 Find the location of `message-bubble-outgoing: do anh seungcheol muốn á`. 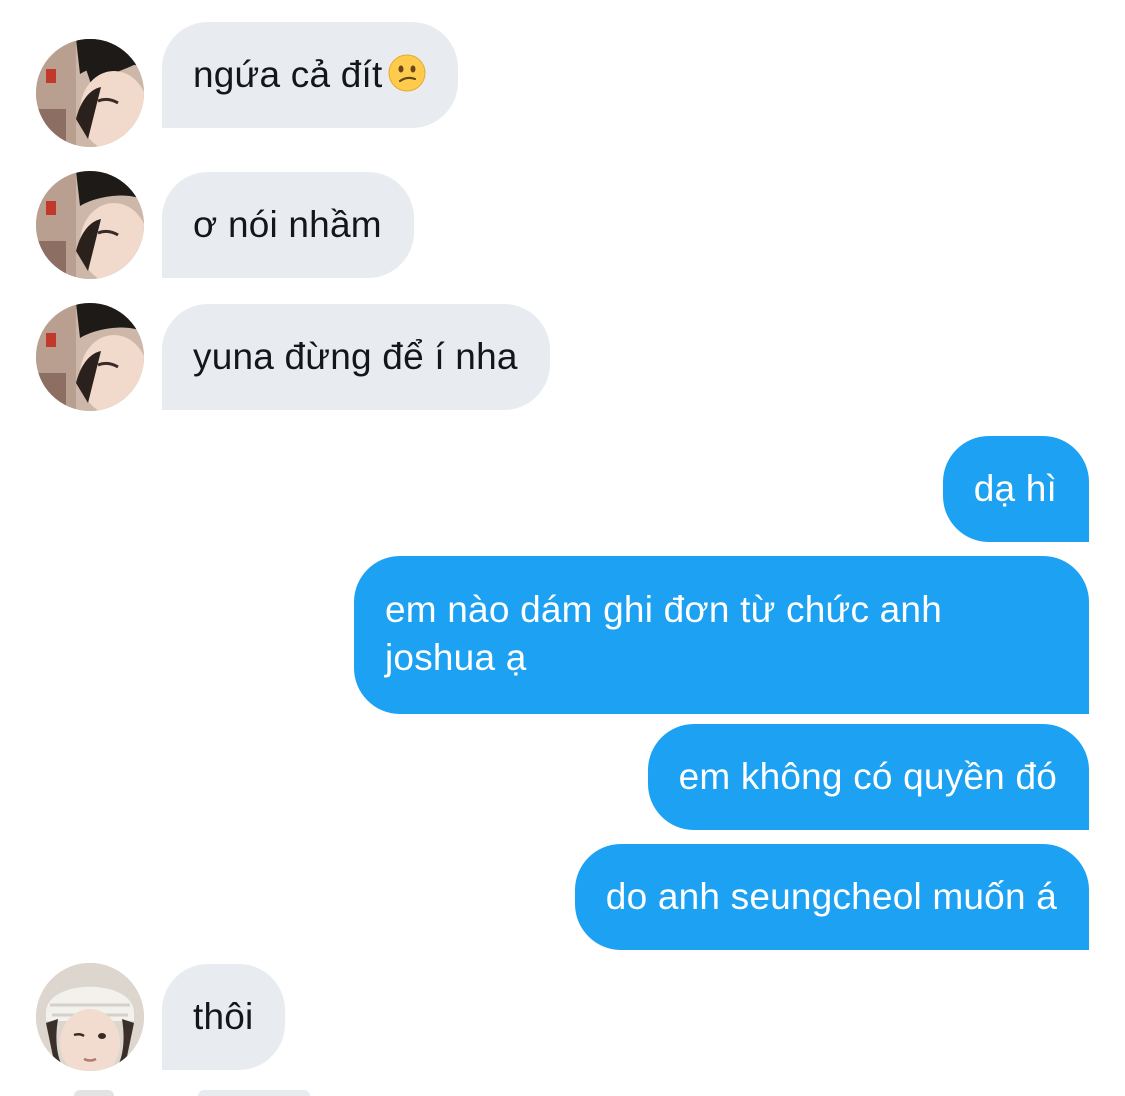

message-bubble-outgoing: do anh seungcheol muốn á is located at coordinates (831, 897).